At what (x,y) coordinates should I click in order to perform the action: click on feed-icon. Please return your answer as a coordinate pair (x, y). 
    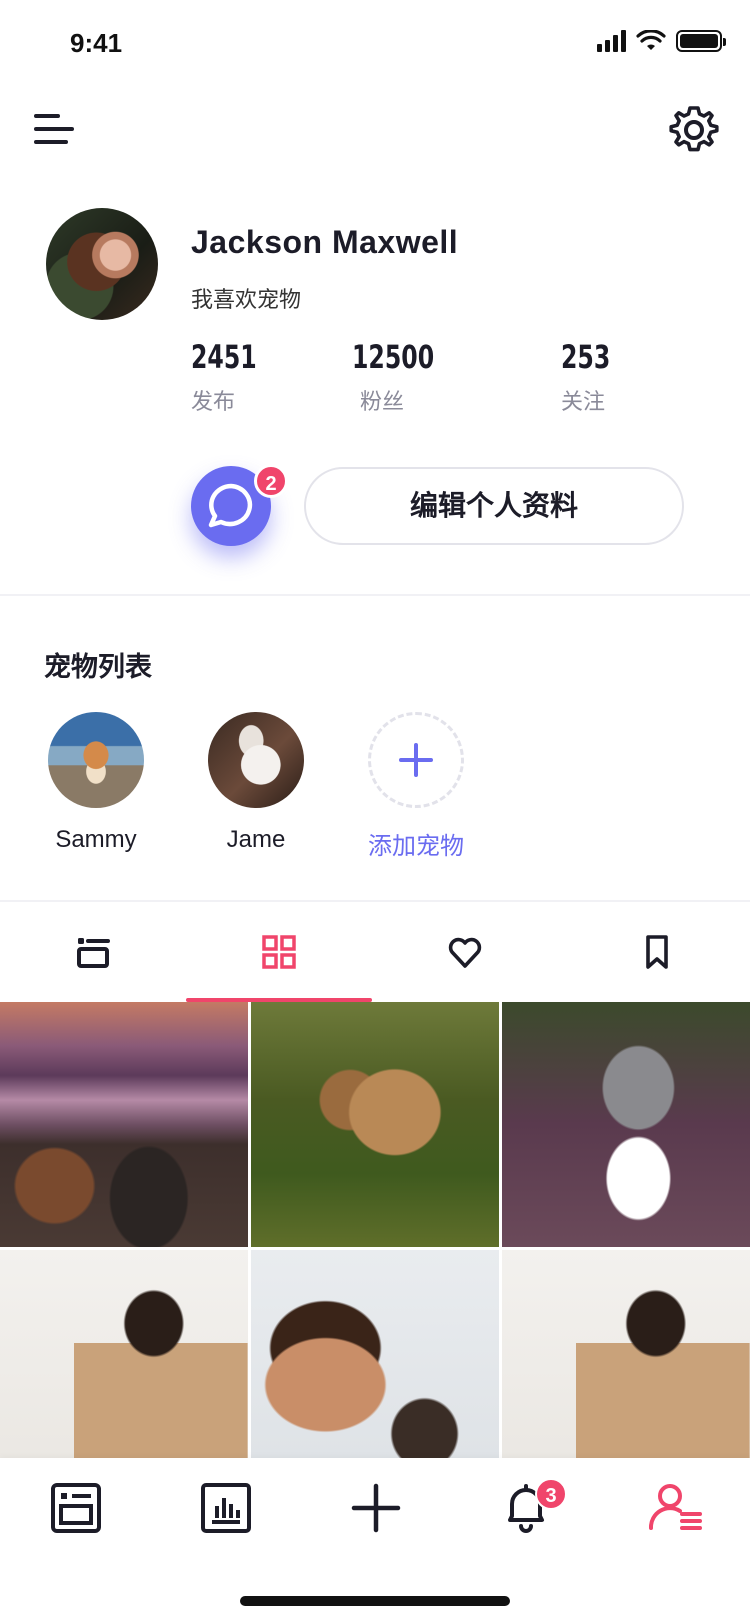
    Looking at the image, I should click on (76, 1508).